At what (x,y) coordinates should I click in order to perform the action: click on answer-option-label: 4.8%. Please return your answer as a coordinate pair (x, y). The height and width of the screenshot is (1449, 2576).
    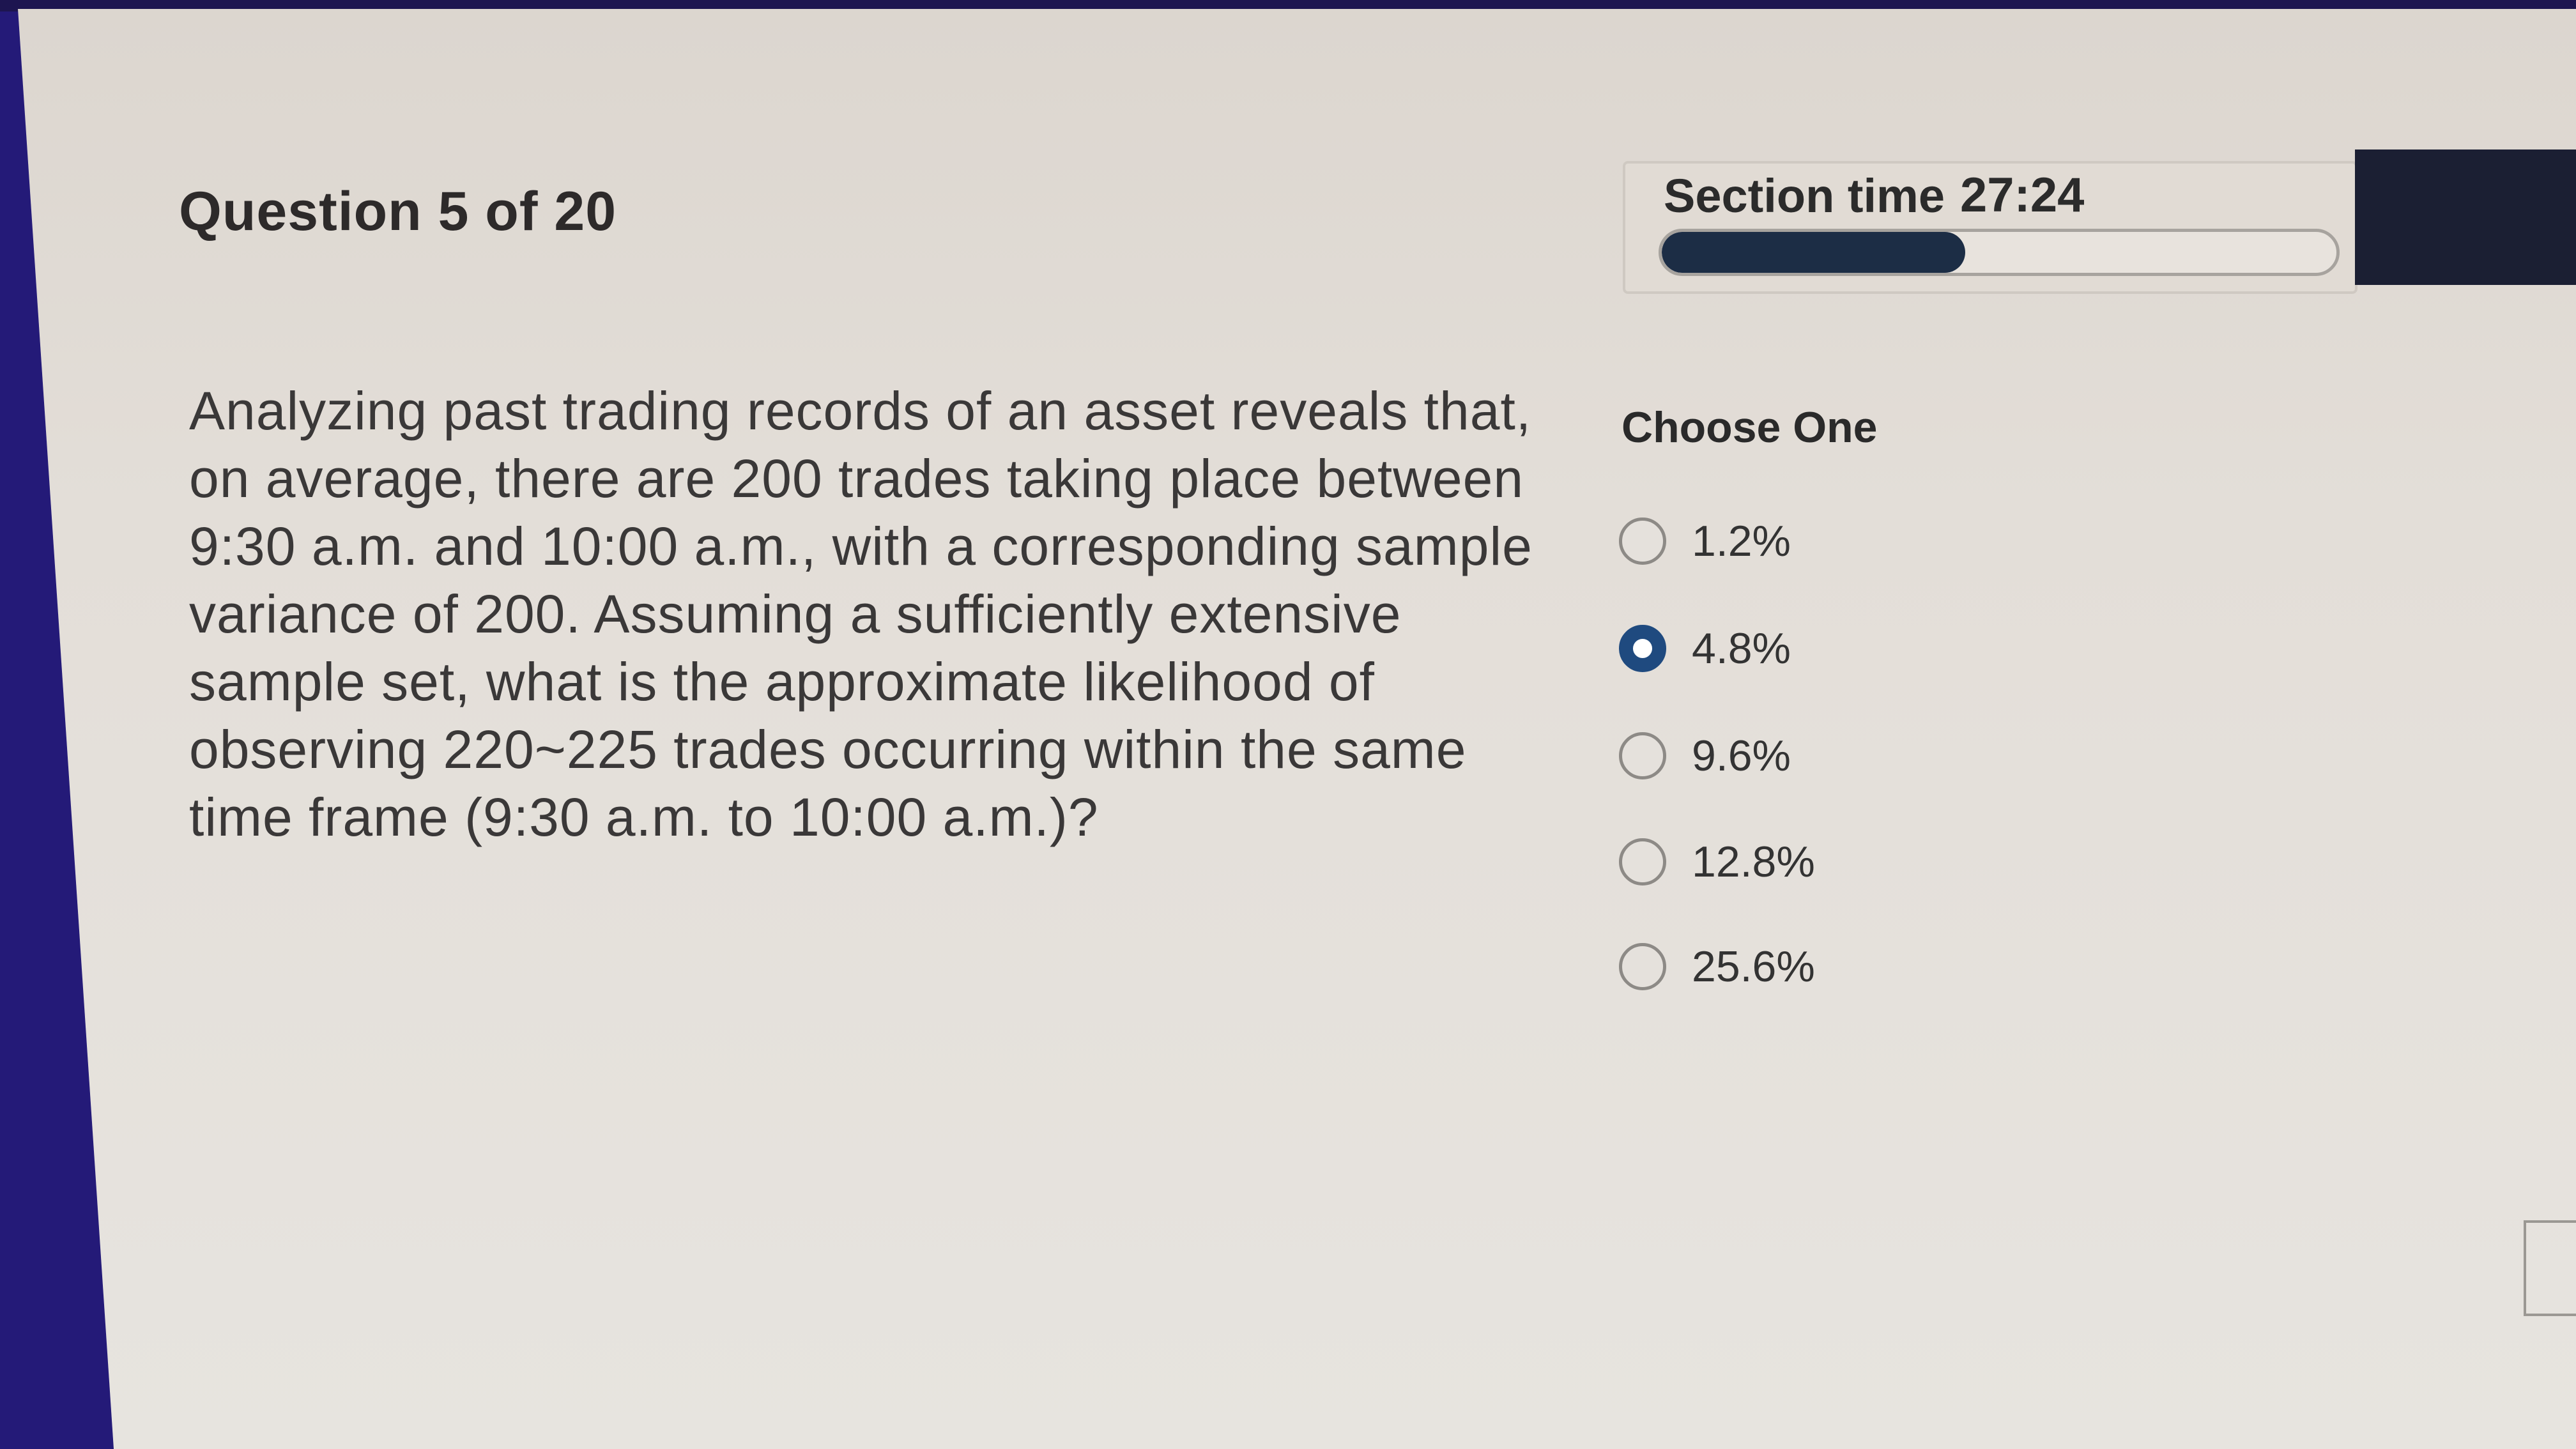
    Looking at the image, I should click on (1741, 648).